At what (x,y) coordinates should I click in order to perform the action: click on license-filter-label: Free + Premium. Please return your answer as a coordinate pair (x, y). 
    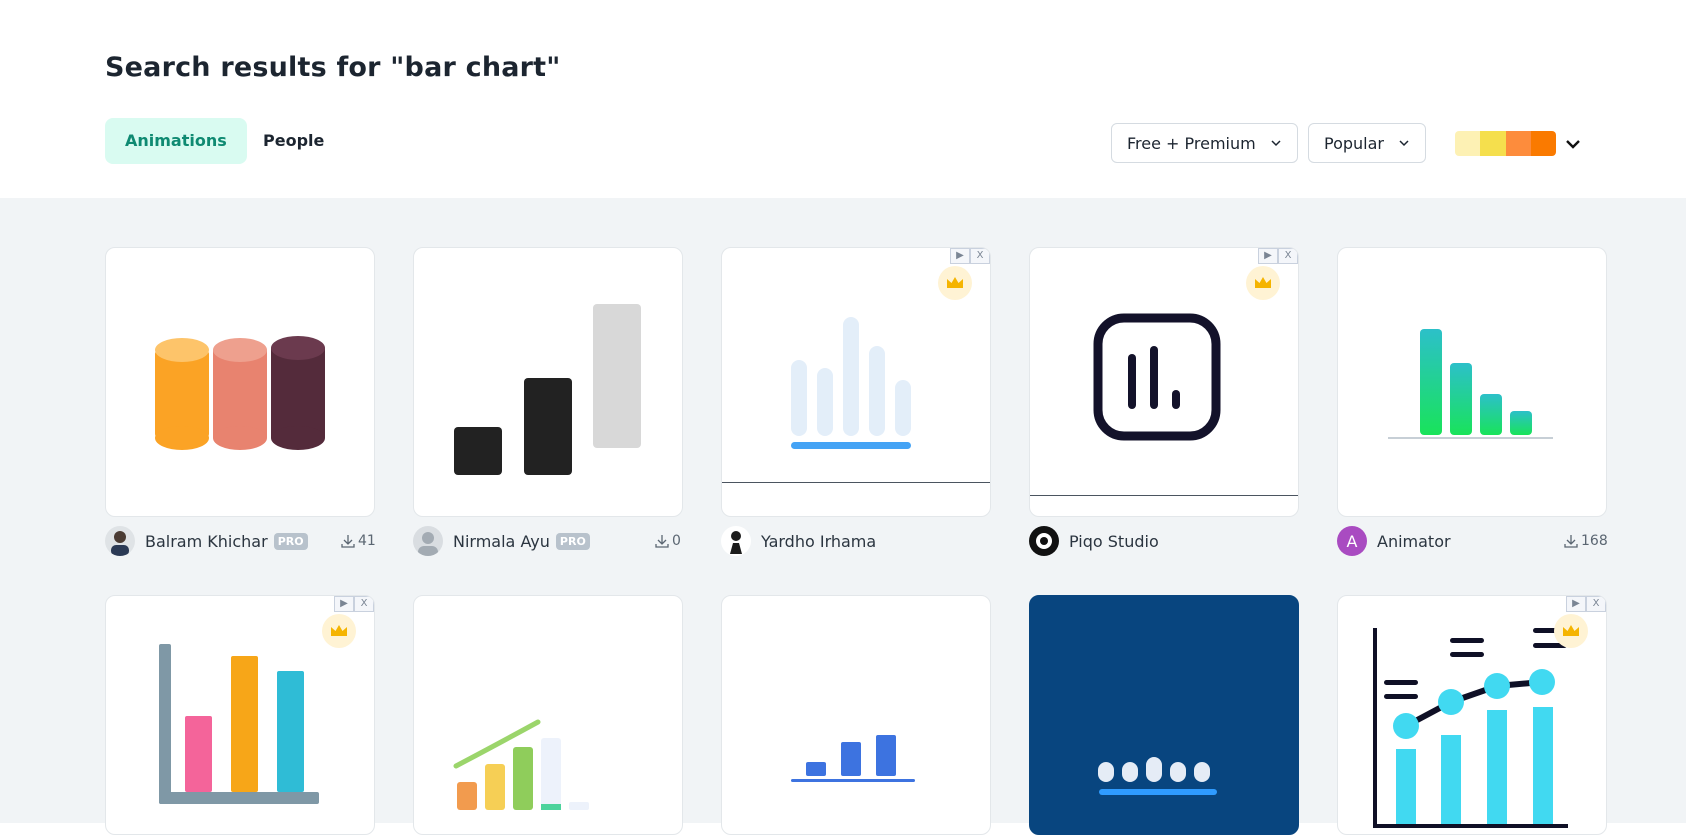
    Looking at the image, I should click on (1191, 143).